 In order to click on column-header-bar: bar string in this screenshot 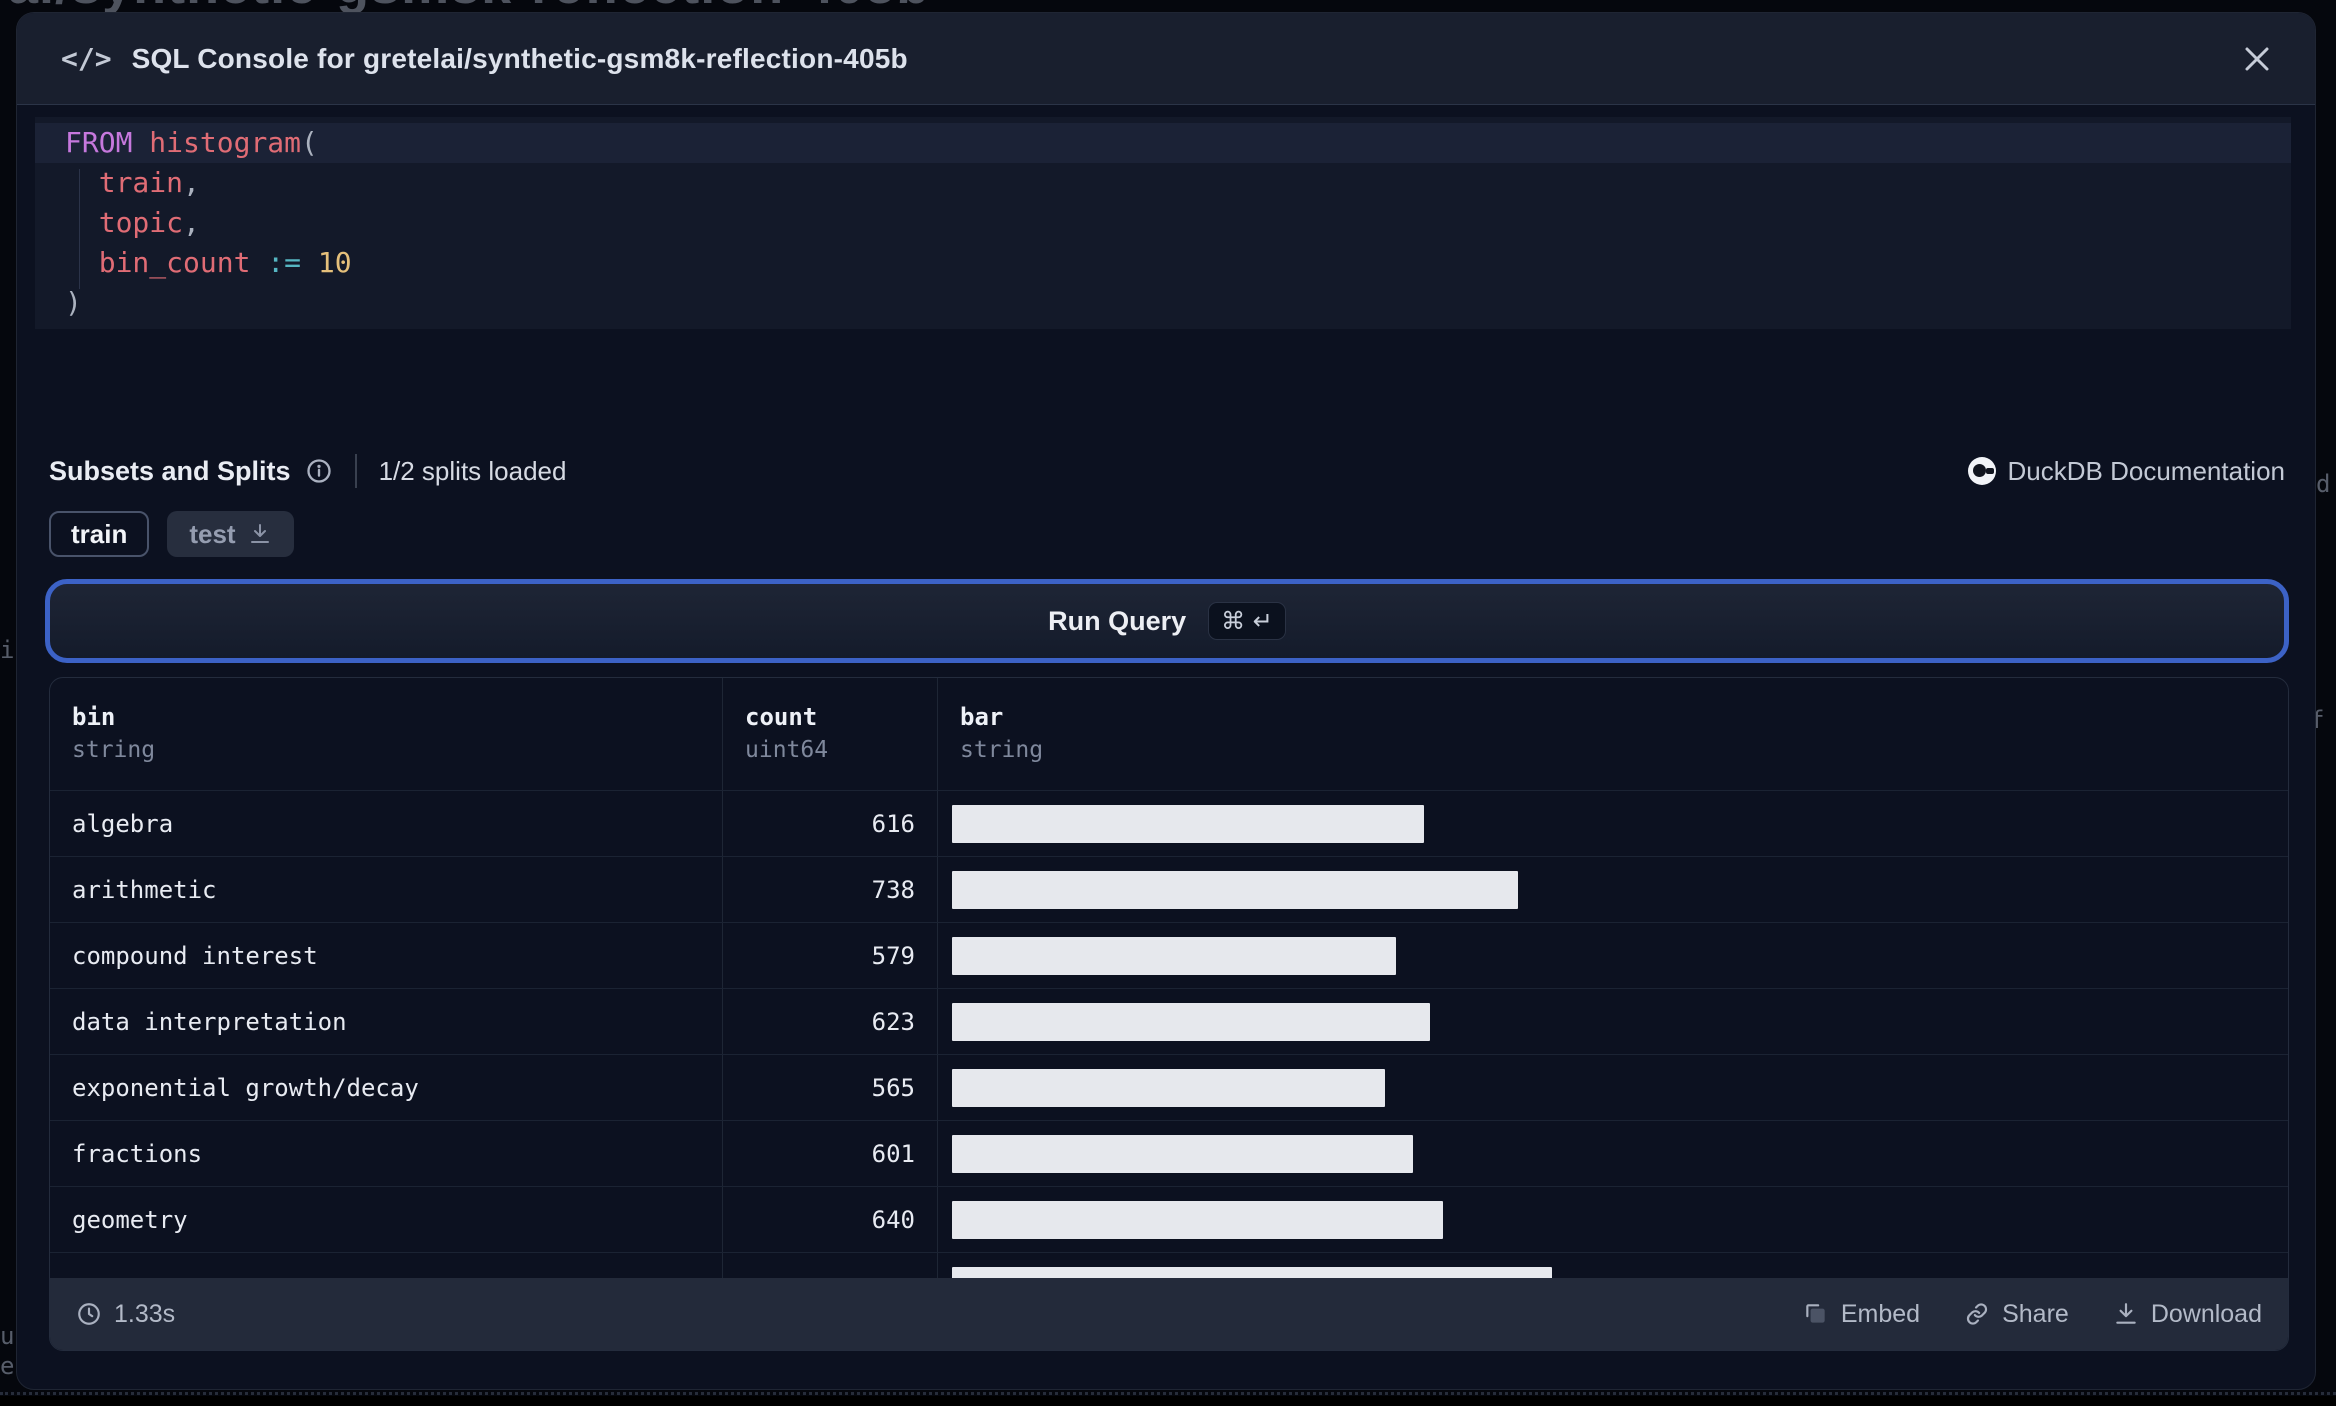, I will do `click(1612, 734)`.